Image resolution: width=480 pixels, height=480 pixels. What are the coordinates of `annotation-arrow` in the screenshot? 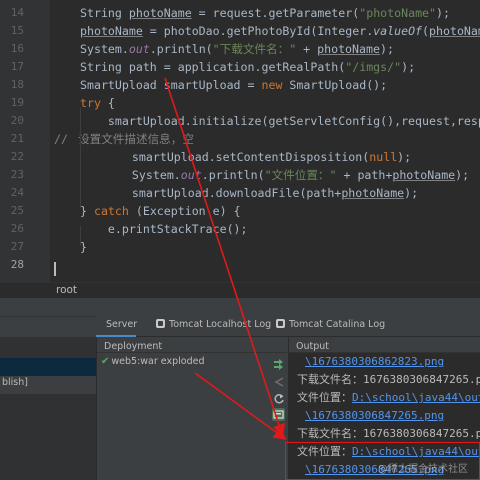 It's located at (240, 406).